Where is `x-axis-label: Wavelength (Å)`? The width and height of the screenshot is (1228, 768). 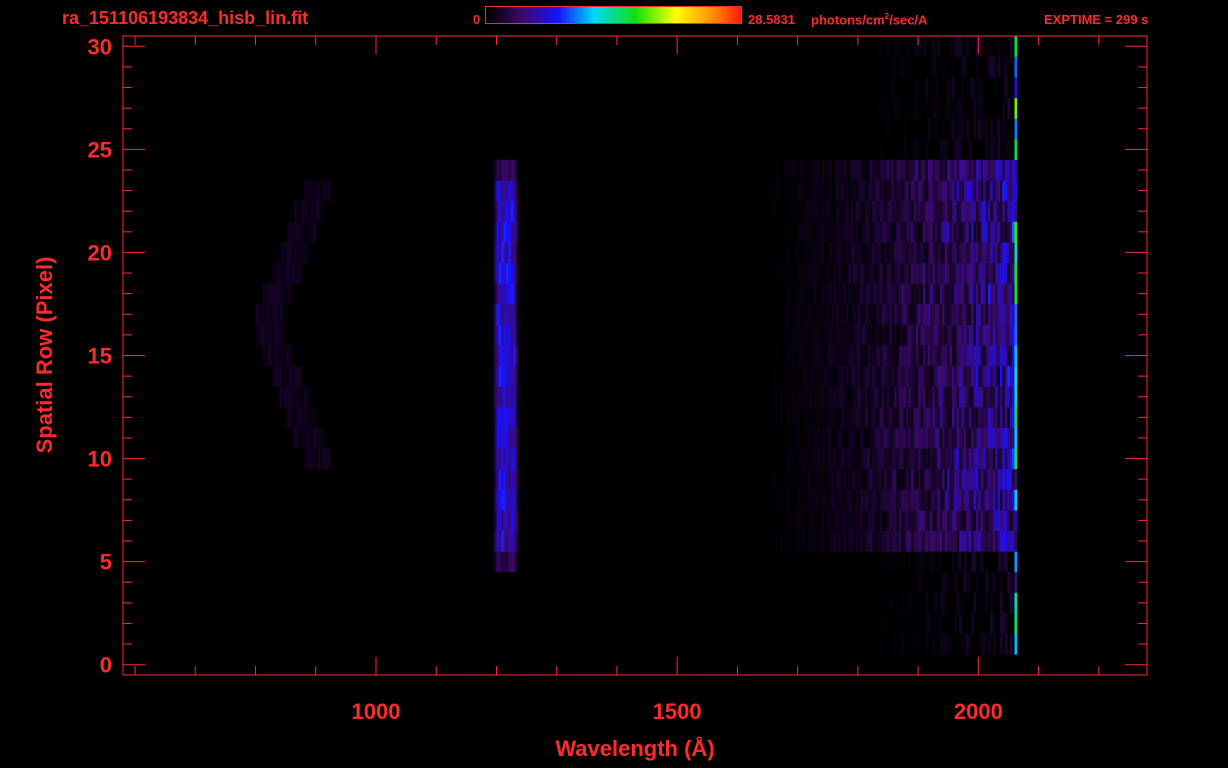 x-axis-label: Wavelength (Å) is located at coordinates (635, 748).